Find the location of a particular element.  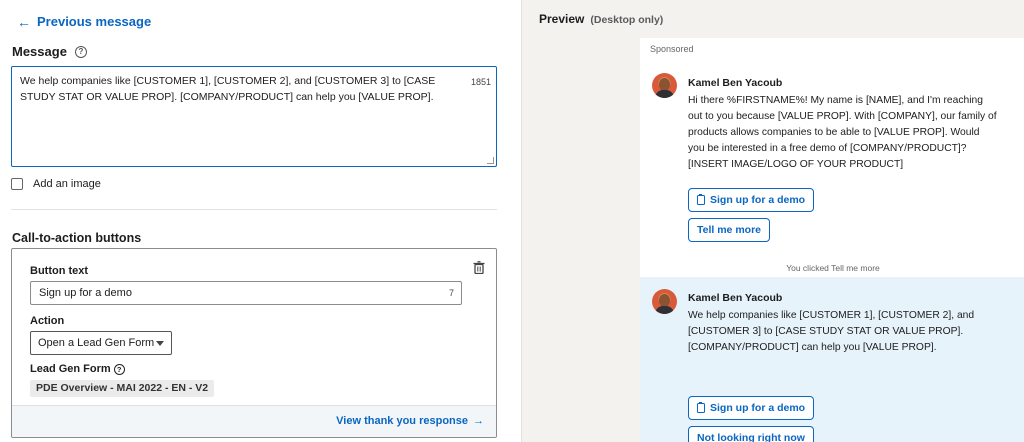

cta-footer: View thank you response → is located at coordinates (254, 421).